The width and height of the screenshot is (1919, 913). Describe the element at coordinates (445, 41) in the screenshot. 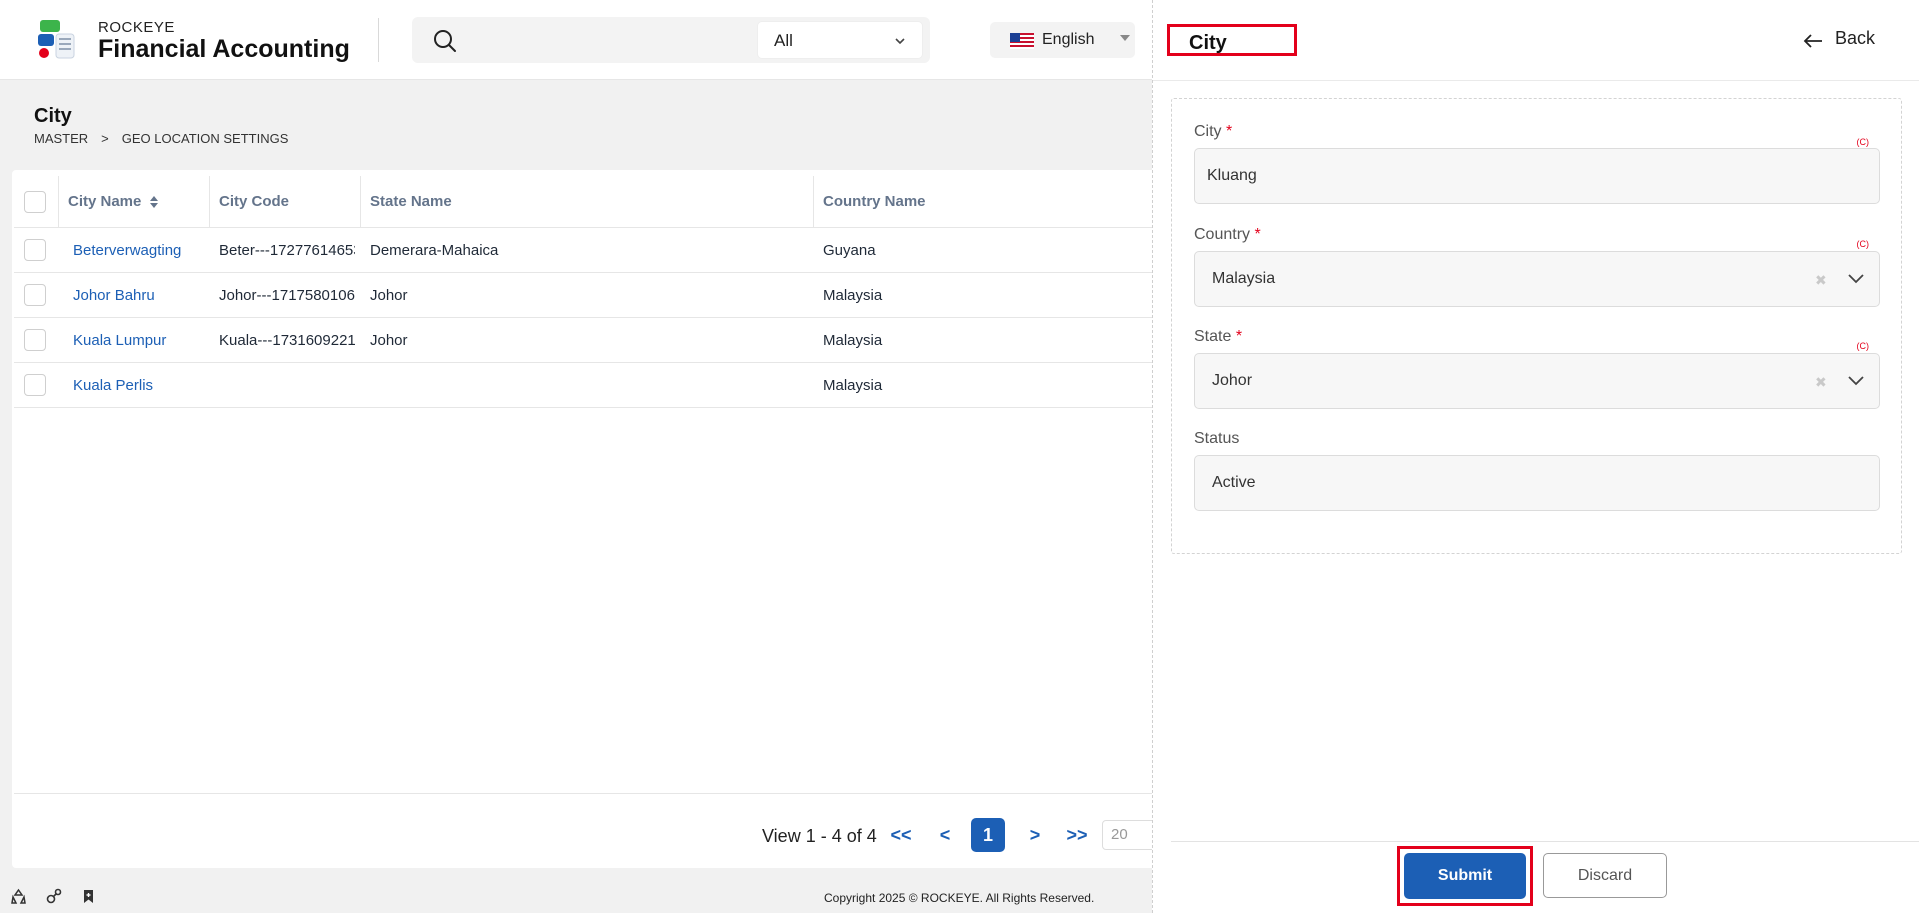

I see `search-icon` at that location.